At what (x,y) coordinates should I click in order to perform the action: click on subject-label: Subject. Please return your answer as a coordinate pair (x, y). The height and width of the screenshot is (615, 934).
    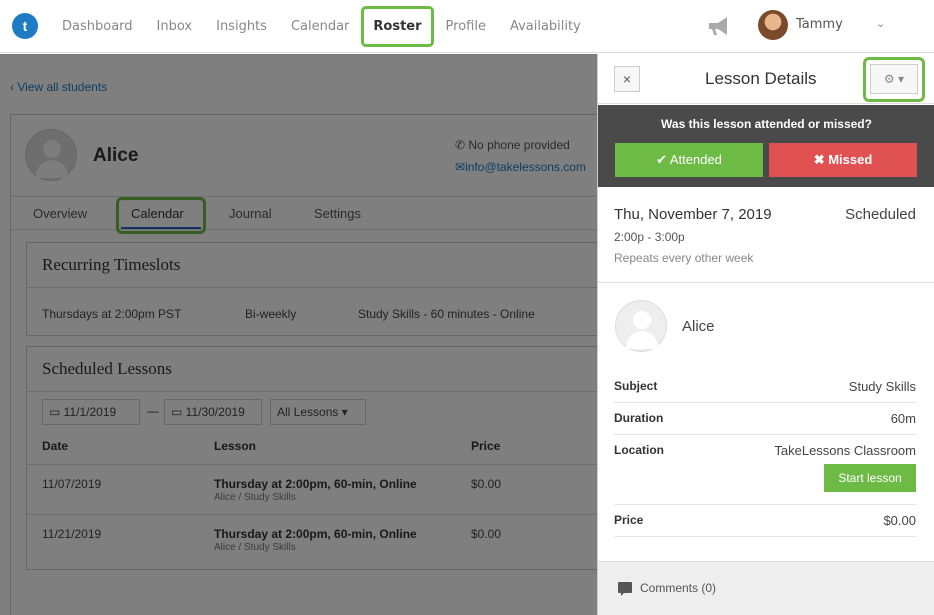
    Looking at the image, I should click on (636, 386).